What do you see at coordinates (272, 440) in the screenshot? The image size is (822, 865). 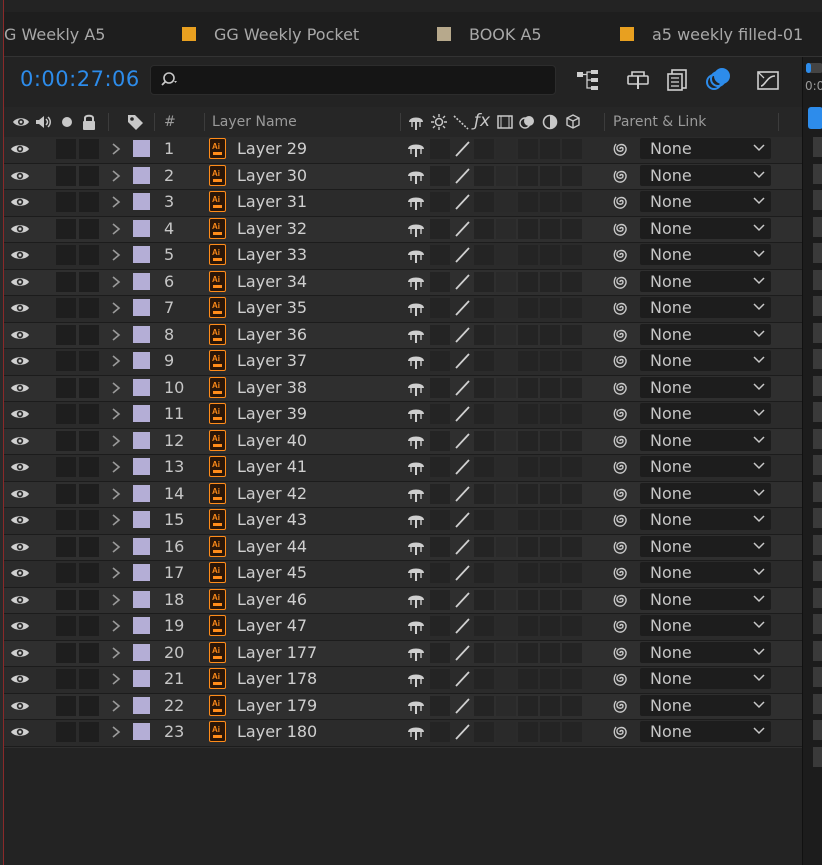 I see `layer-name: Layer 40` at bounding box center [272, 440].